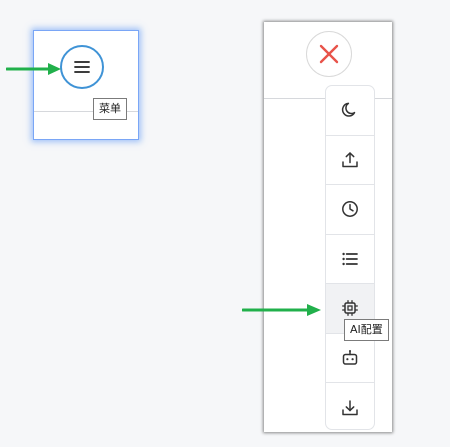  I want to click on close-button, so click(329, 54).